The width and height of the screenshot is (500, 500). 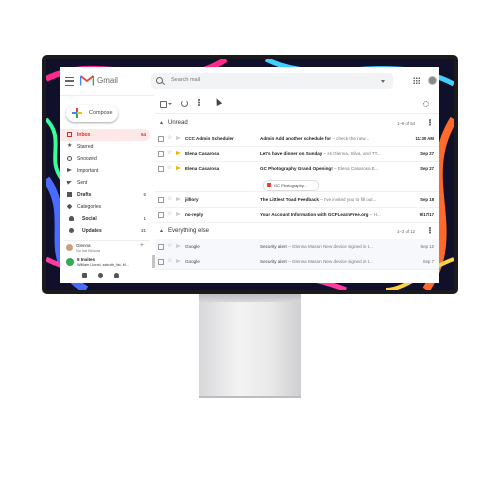 What do you see at coordinates (144, 218) in the screenshot?
I see `social-count: 1` at bounding box center [144, 218].